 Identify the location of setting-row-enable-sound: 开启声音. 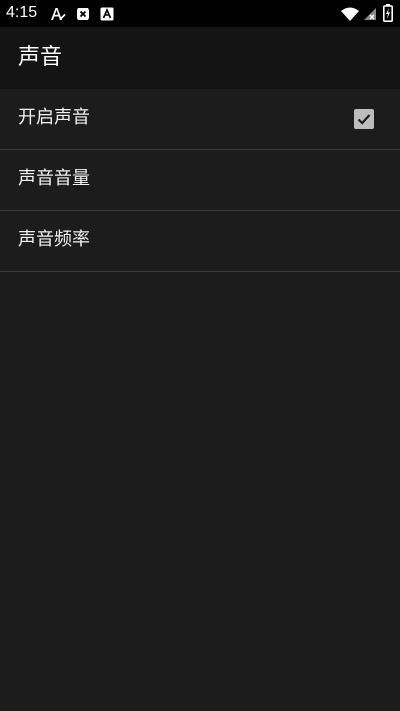
(200, 119).